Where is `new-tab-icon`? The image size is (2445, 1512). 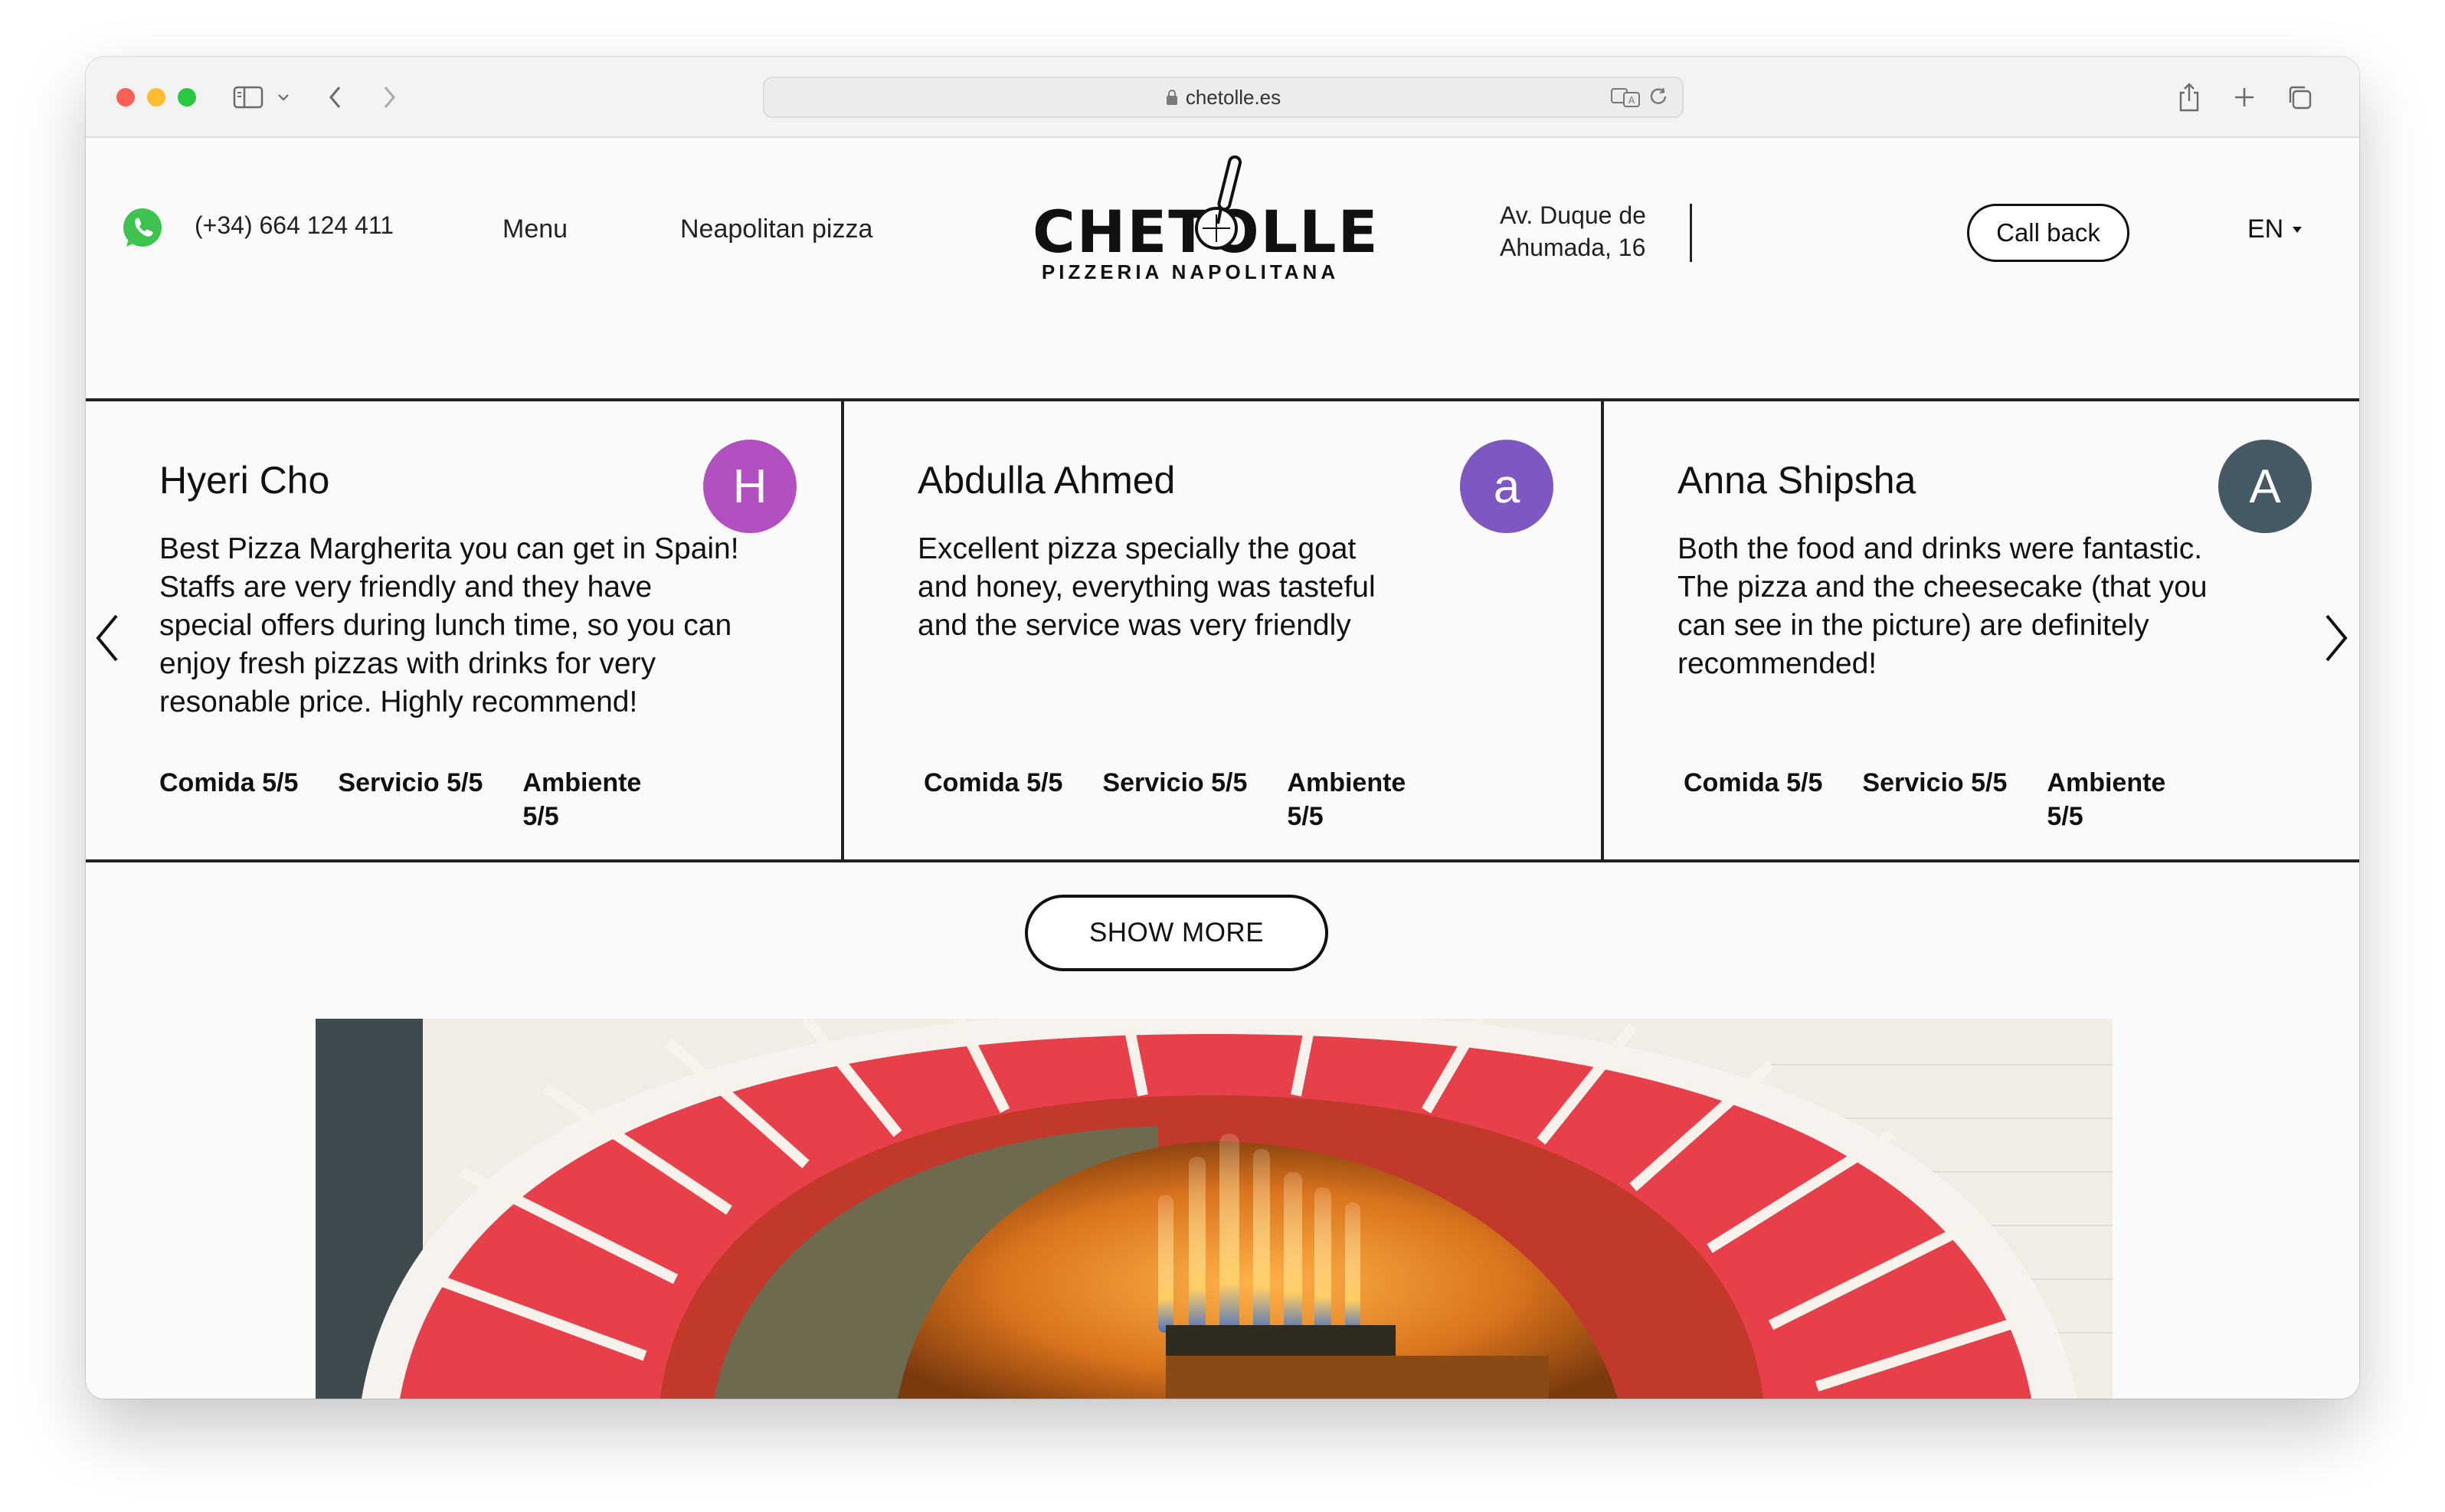
new-tab-icon is located at coordinates (2244, 97).